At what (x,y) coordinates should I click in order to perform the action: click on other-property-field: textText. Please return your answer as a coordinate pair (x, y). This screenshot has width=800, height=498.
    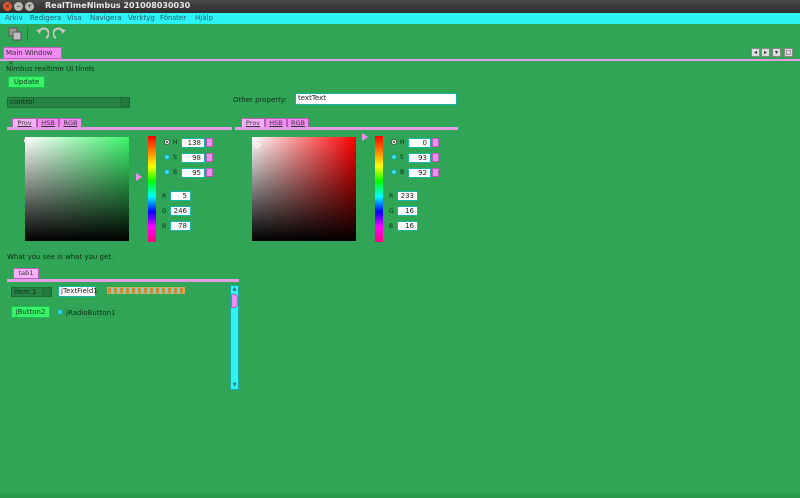
    Looking at the image, I should click on (376, 99).